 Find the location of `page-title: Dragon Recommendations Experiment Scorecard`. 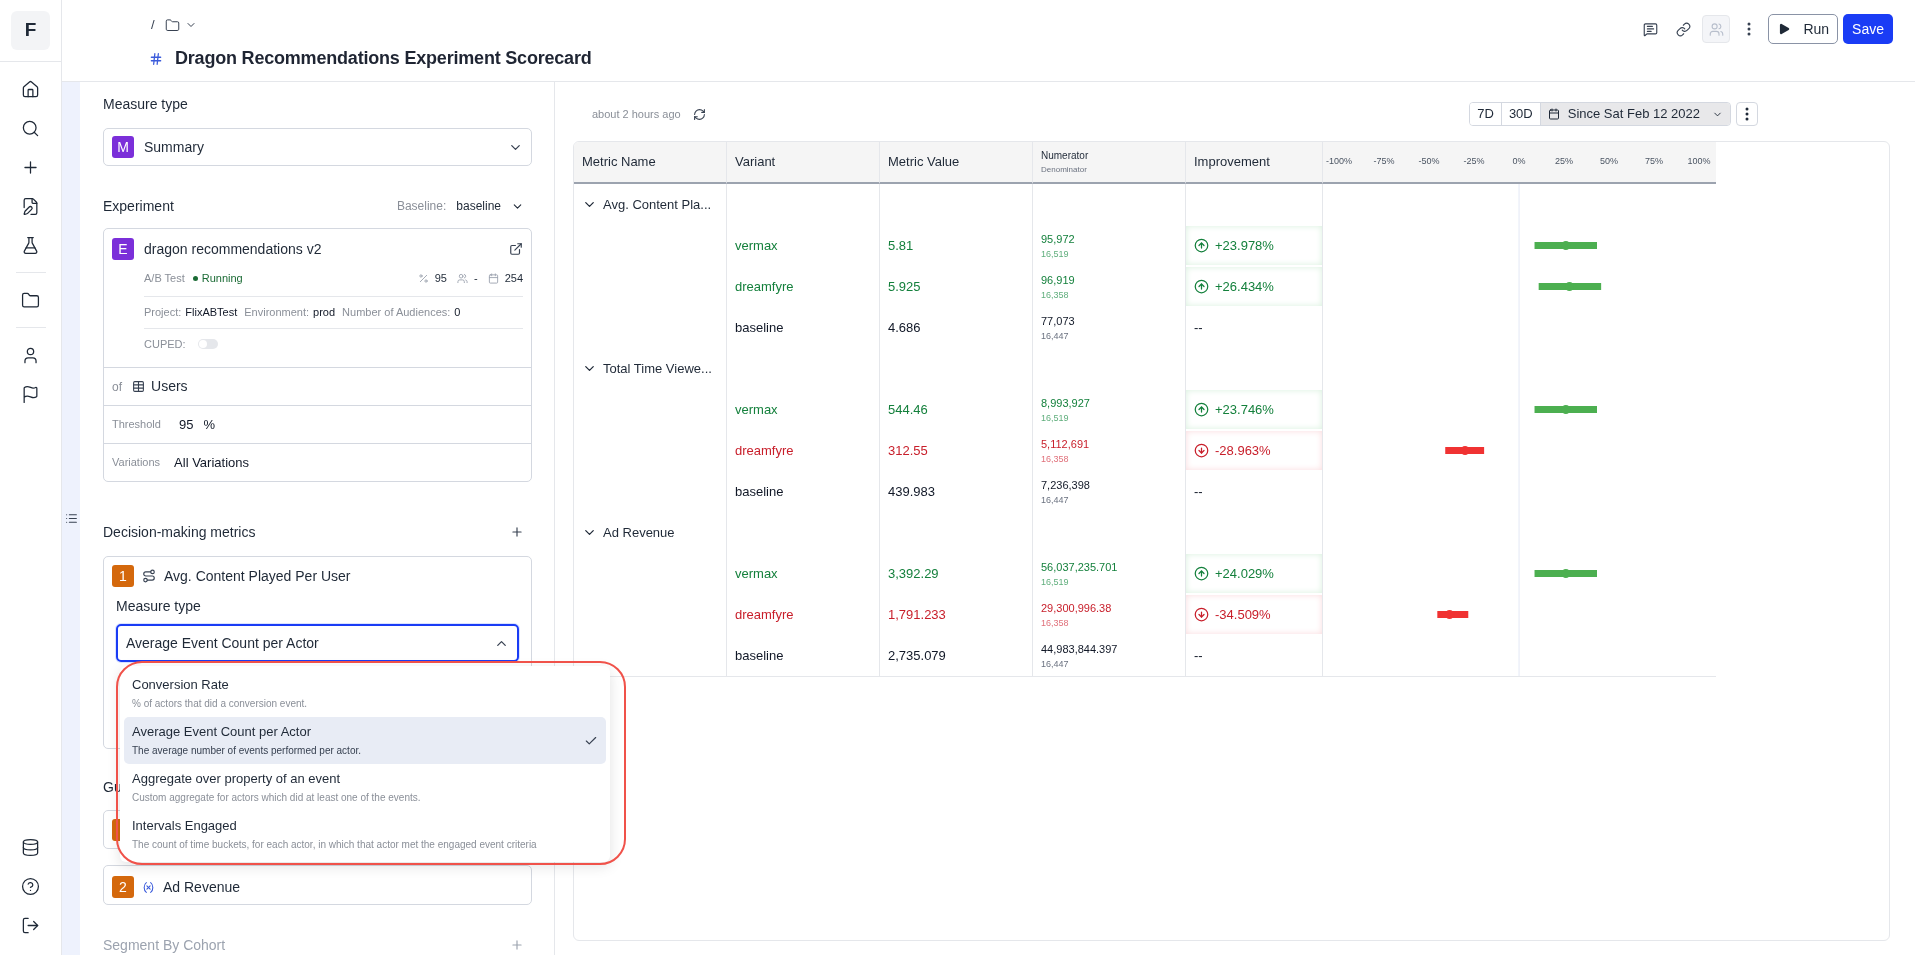

page-title: Dragon Recommendations Experiment Scorecard is located at coordinates (383, 58).